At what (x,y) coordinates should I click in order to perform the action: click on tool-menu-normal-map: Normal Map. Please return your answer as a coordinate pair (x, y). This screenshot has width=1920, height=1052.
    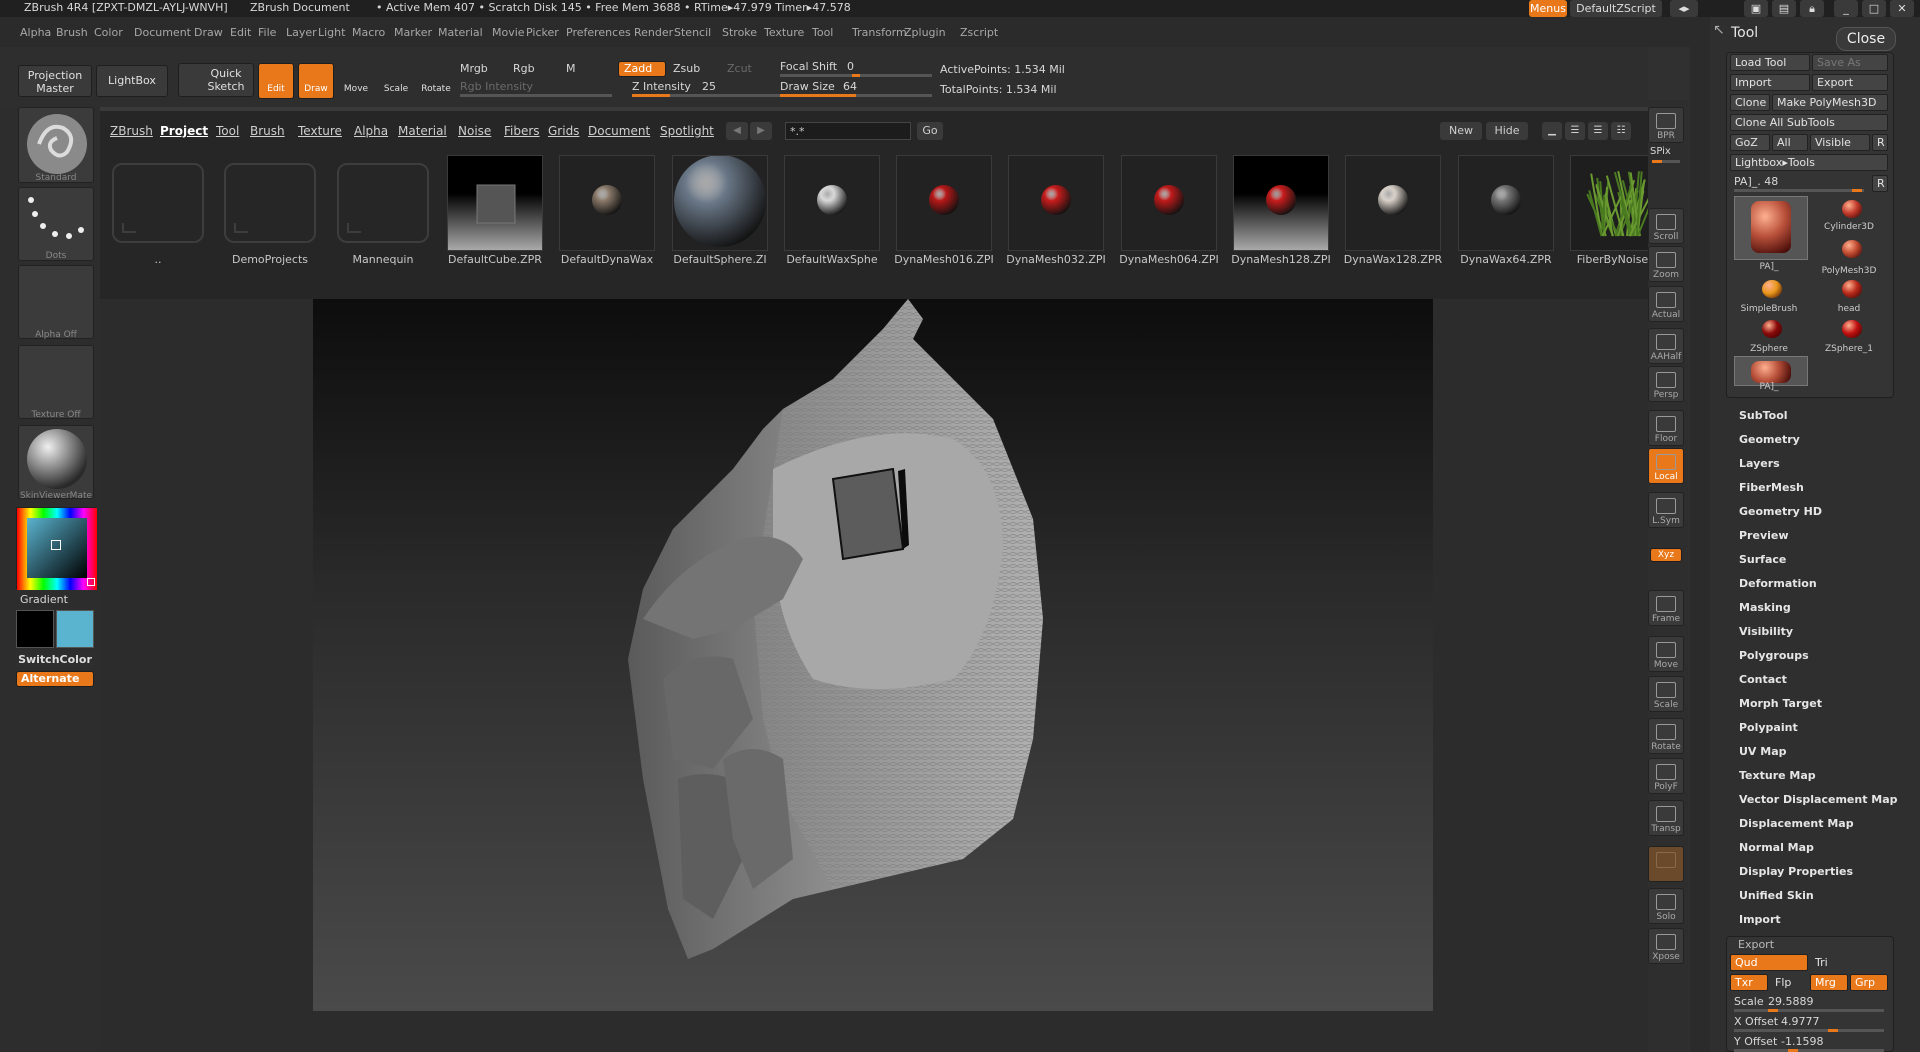
    Looking at the image, I should click on (1776, 847).